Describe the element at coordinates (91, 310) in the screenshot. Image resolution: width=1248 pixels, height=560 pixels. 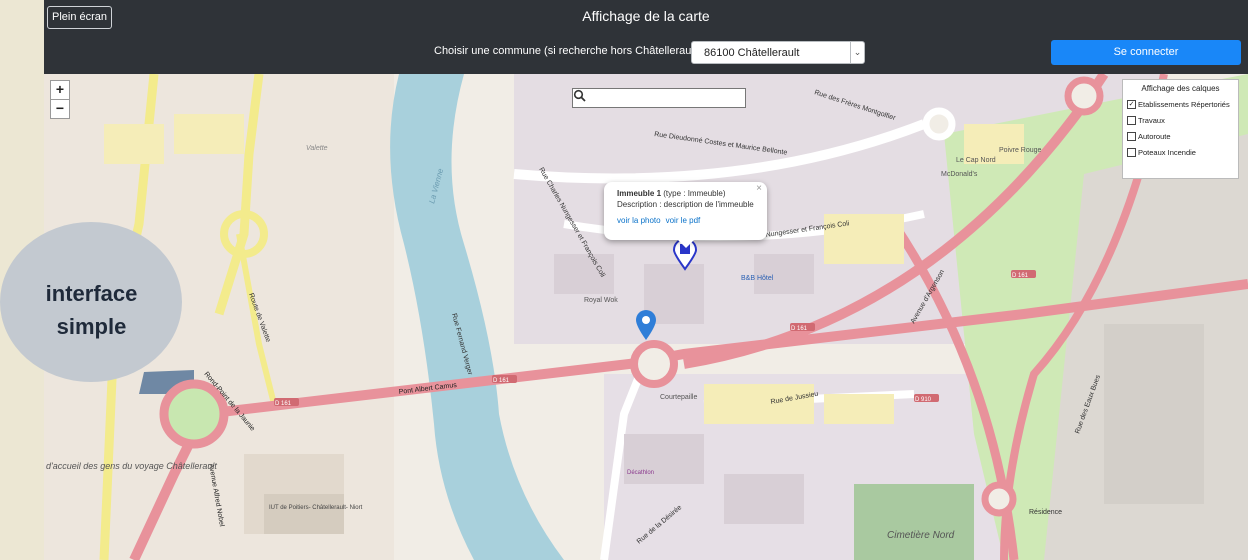
I see `promo-text: interface simple` at that location.